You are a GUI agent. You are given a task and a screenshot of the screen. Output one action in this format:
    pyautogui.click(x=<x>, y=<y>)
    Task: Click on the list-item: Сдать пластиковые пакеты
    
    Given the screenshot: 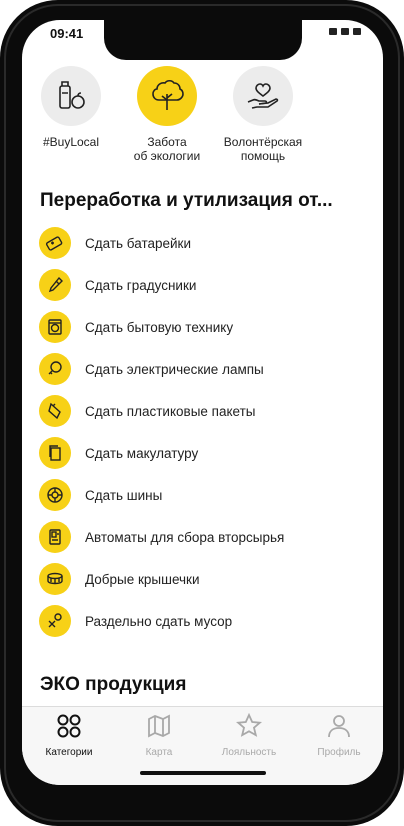 What is the action you would take?
    pyautogui.click(x=204, y=411)
    